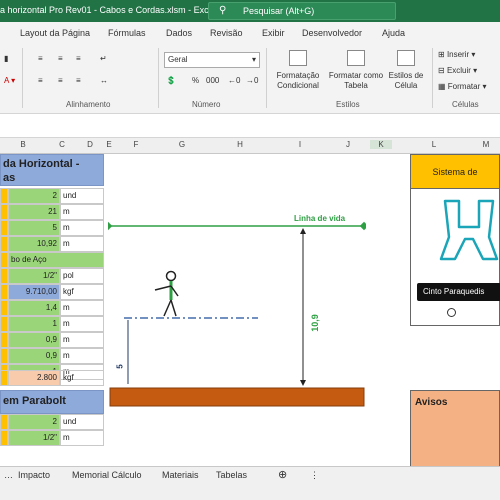 This screenshot has height=500, width=500. What do you see at coordinates (486, 144) in the screenshot?
I see `col-header-m: M` at bounding box center [486, 144].